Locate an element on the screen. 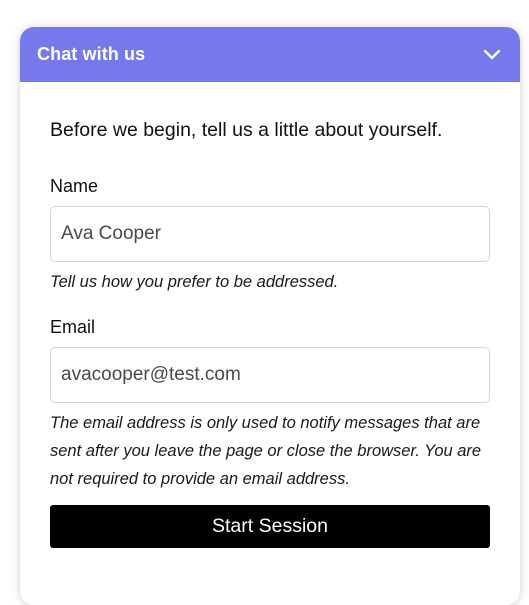 This screenshot has width=529, height=605. email-input is located at coordinates (270, 375).